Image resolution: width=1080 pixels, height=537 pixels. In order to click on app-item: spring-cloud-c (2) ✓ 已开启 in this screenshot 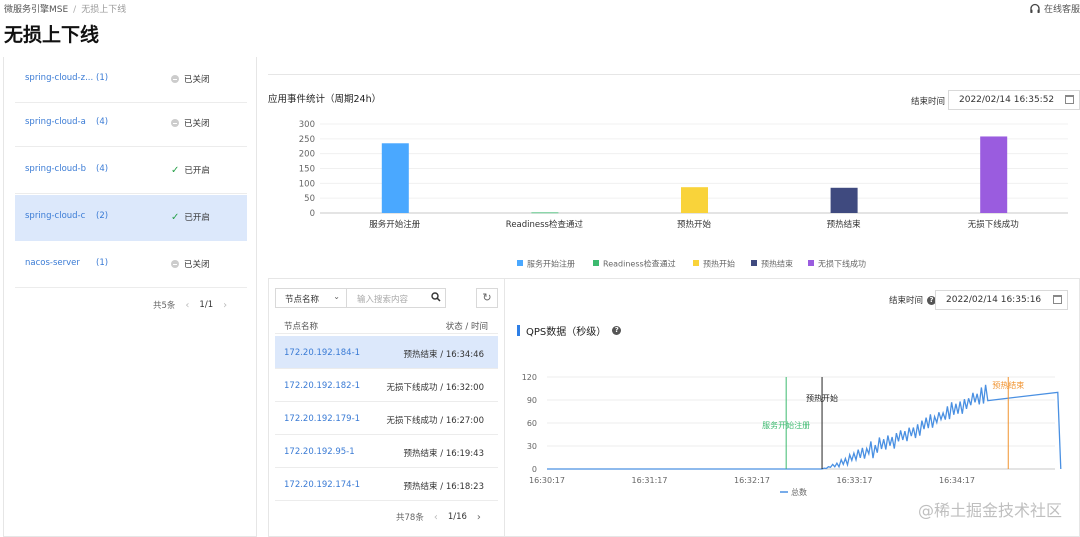, I will do `click(131, 218)`.